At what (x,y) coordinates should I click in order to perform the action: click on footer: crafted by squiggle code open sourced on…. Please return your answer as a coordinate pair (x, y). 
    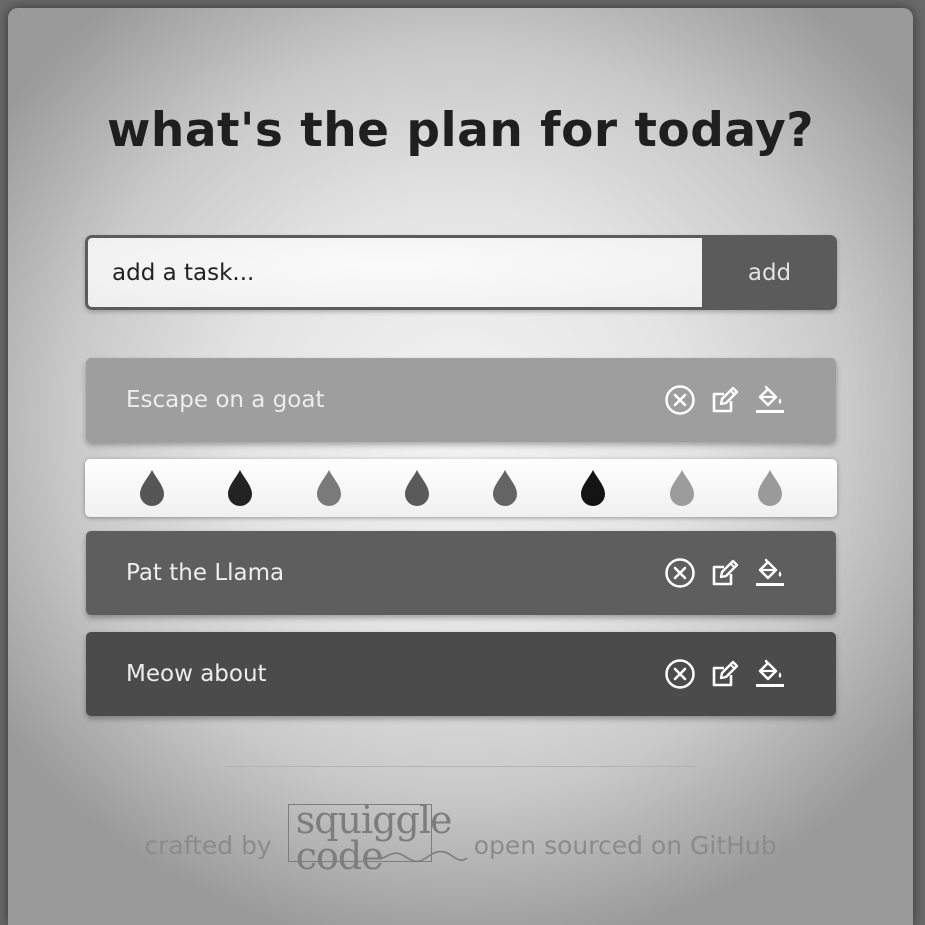
    Looking at the image, I should click on (460, 843).